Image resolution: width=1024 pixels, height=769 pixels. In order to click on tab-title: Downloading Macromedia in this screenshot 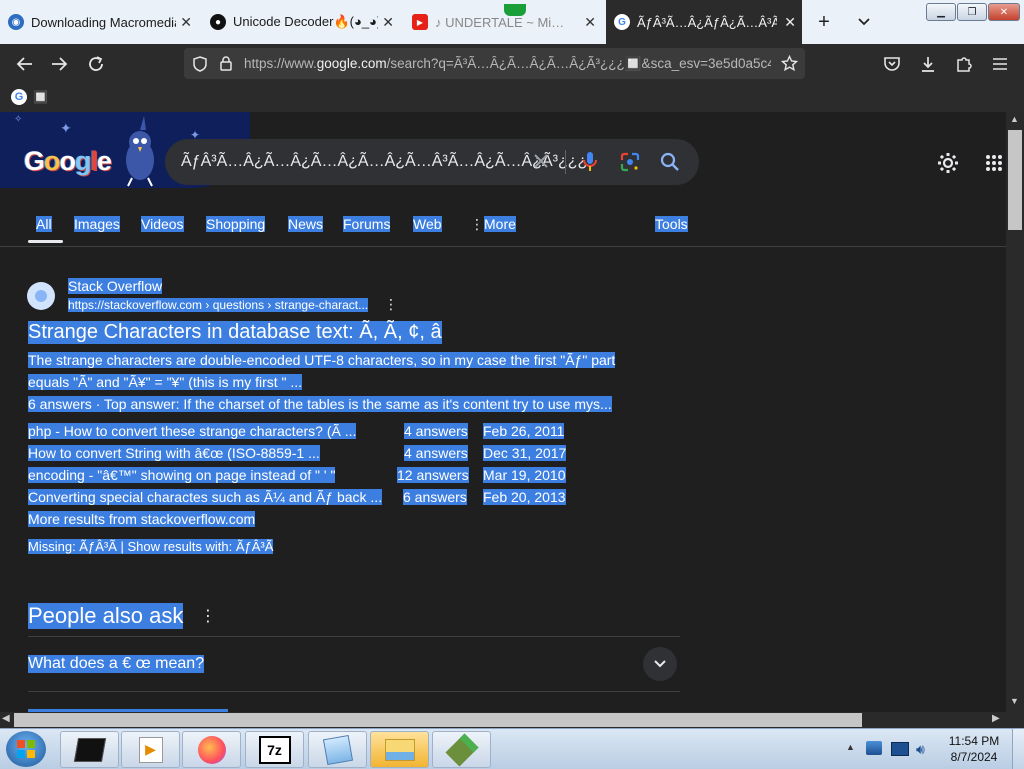, I will do `click(103, 22)`.